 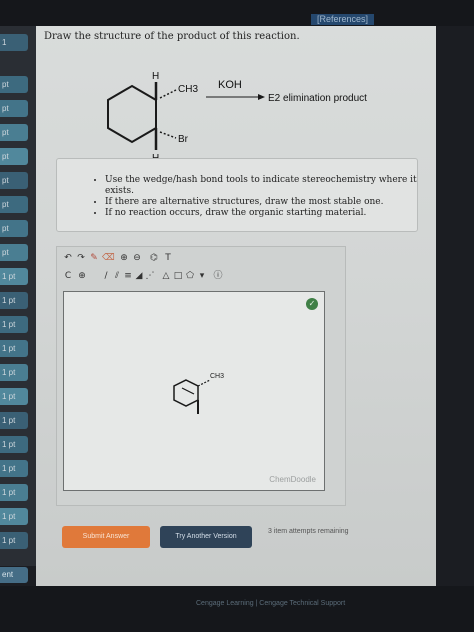 What do you see at coordinates (68, 276) in the screenshot?
I see `c-atom-icon: C` at bounding box center [68, 276].